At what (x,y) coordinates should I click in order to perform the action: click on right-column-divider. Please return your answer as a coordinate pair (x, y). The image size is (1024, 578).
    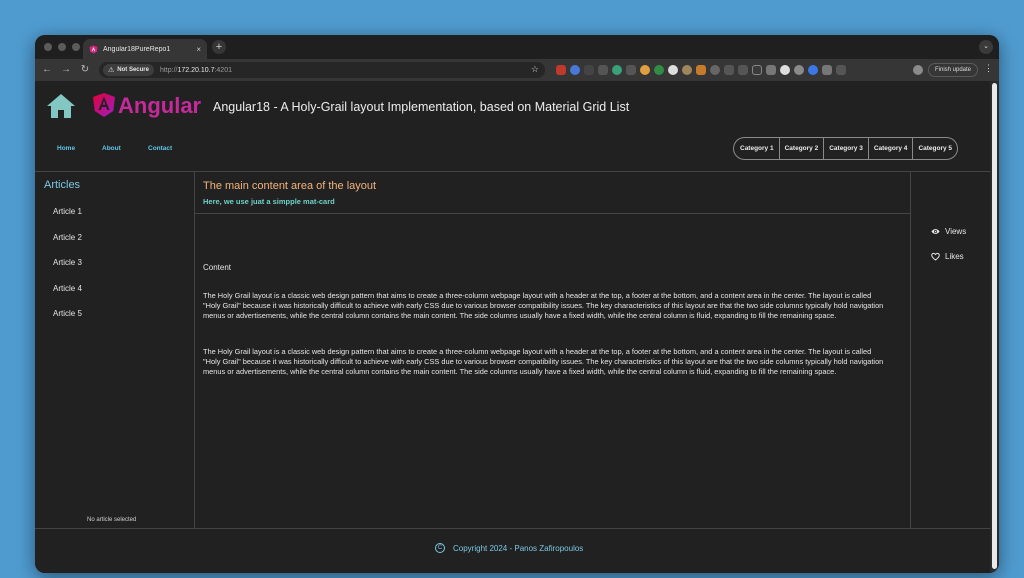
    Looking at the image, I should click on (910, 349).